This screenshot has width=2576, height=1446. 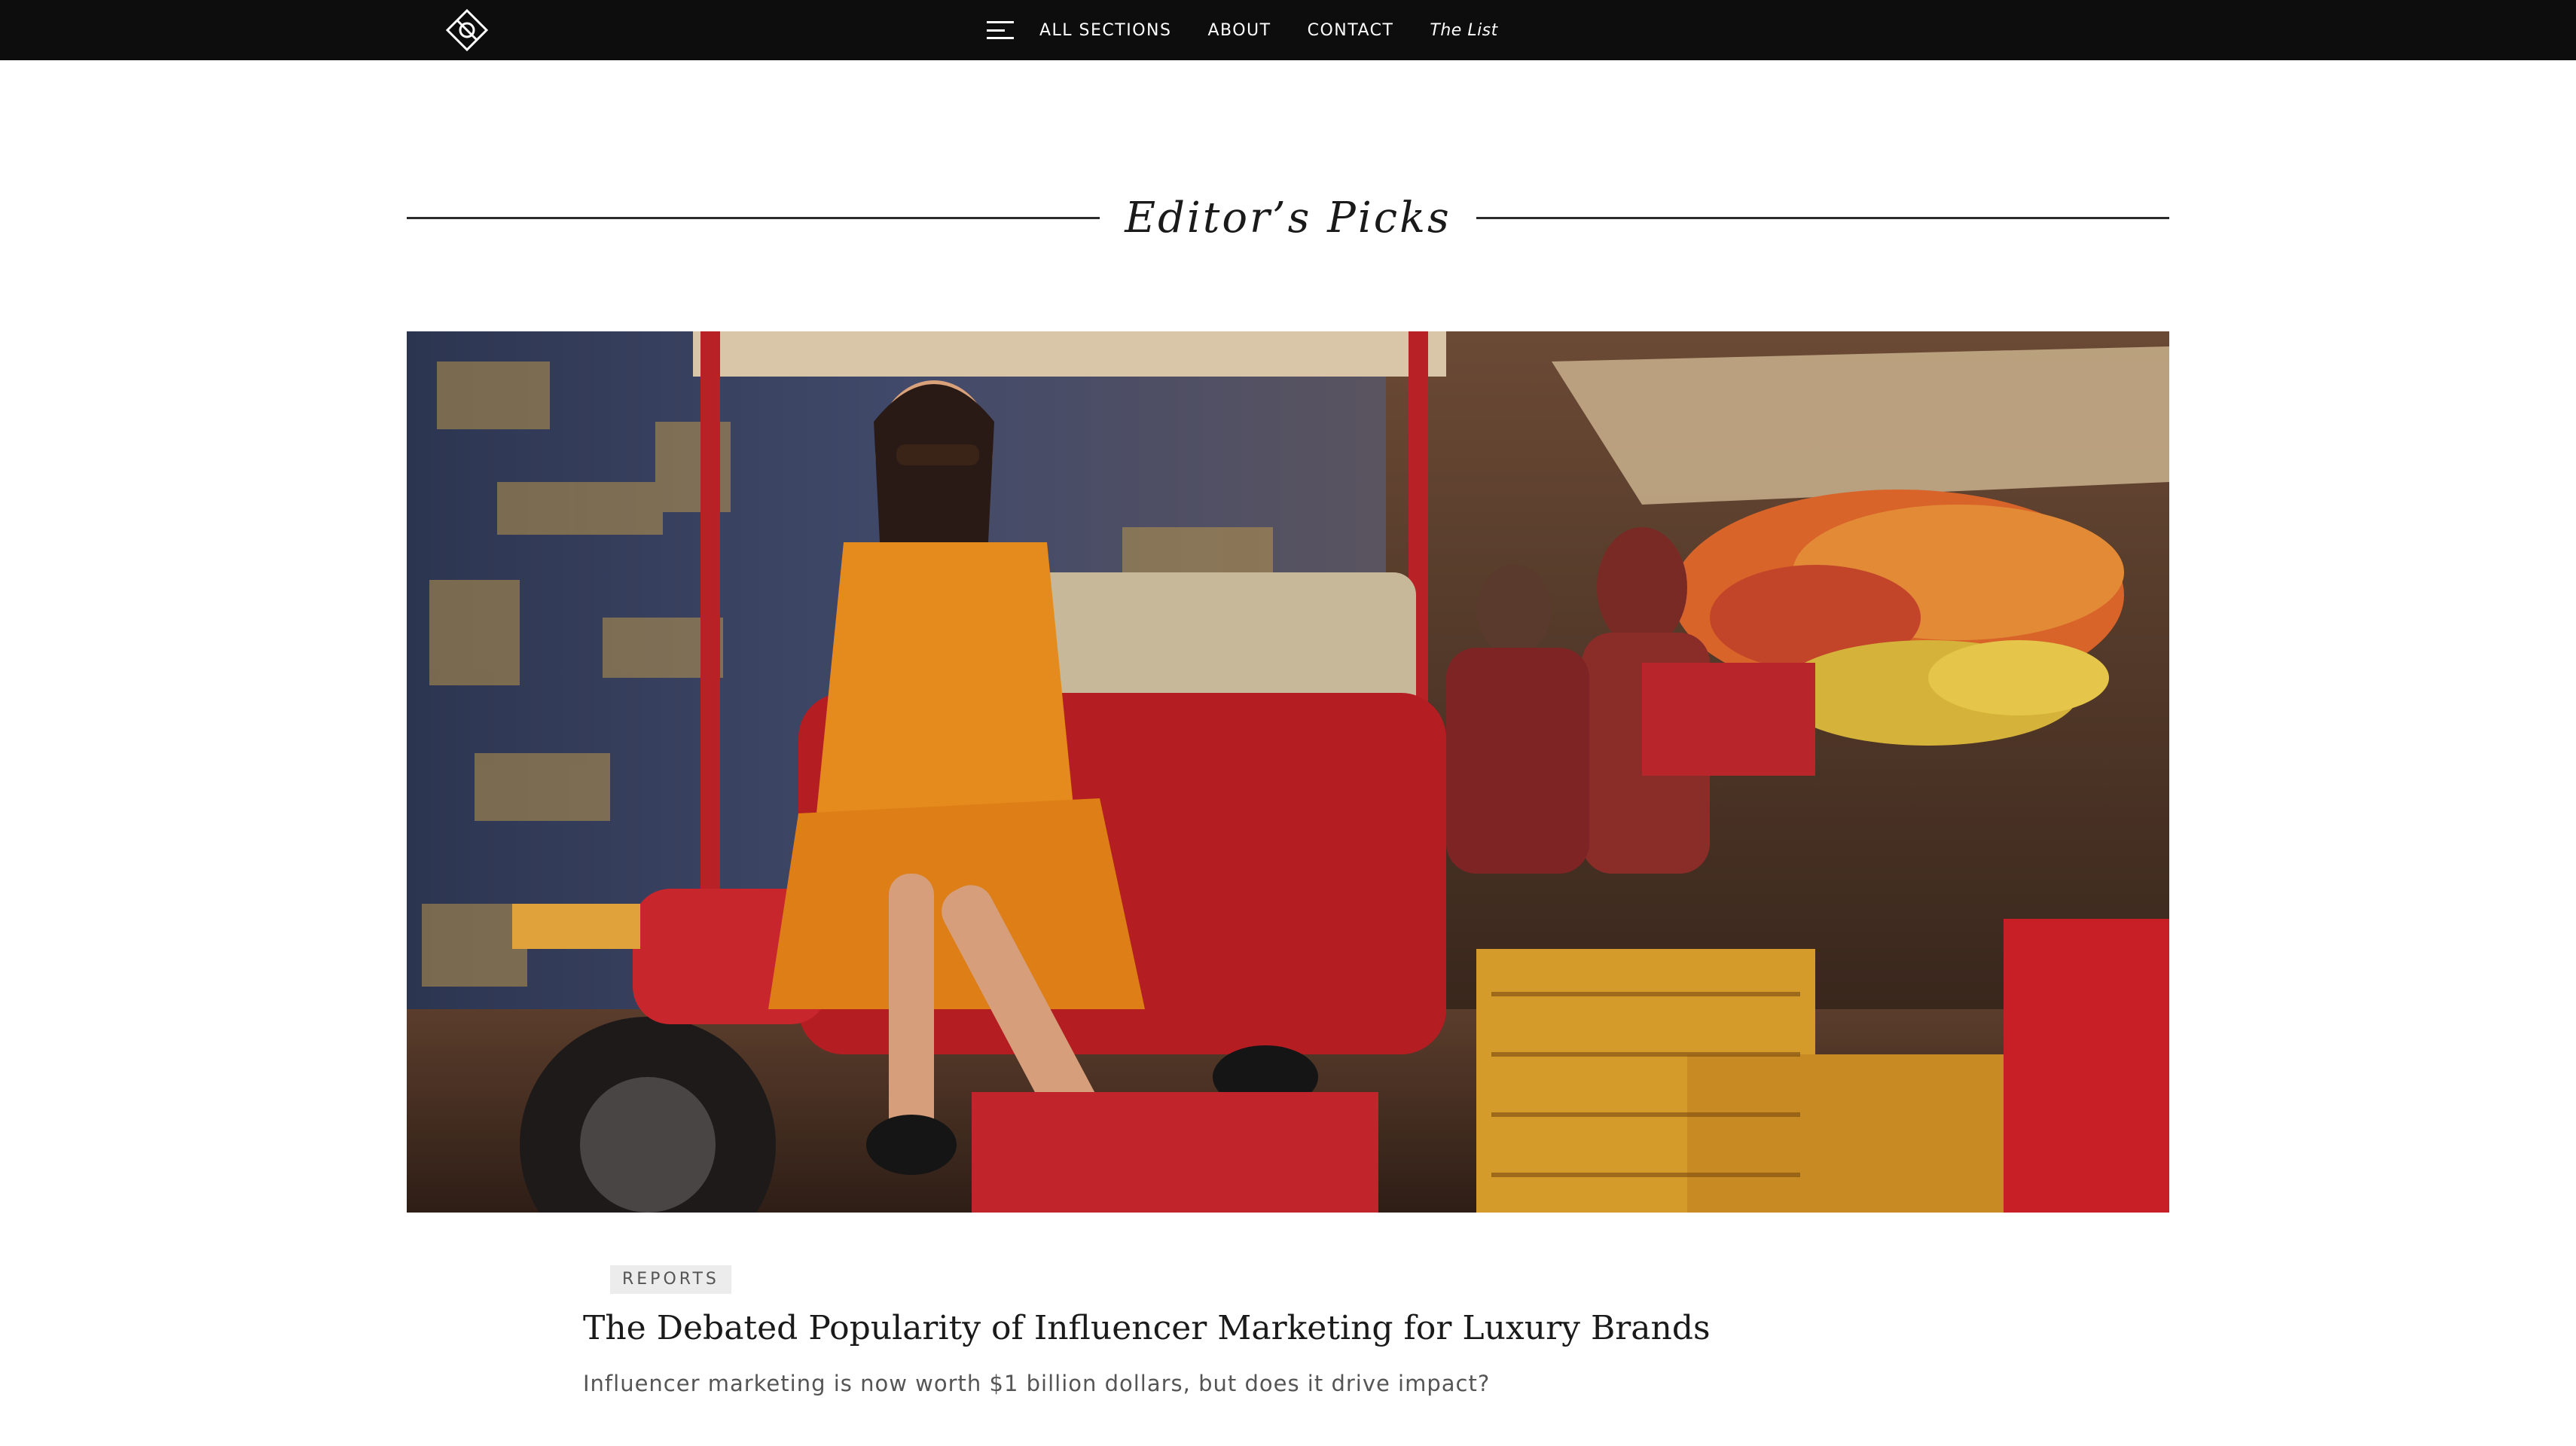 What do you see at coordinates (1001, 30) in the screenshot?
I see `hamburger-menu-icon` at bounding box center [1001, 30].